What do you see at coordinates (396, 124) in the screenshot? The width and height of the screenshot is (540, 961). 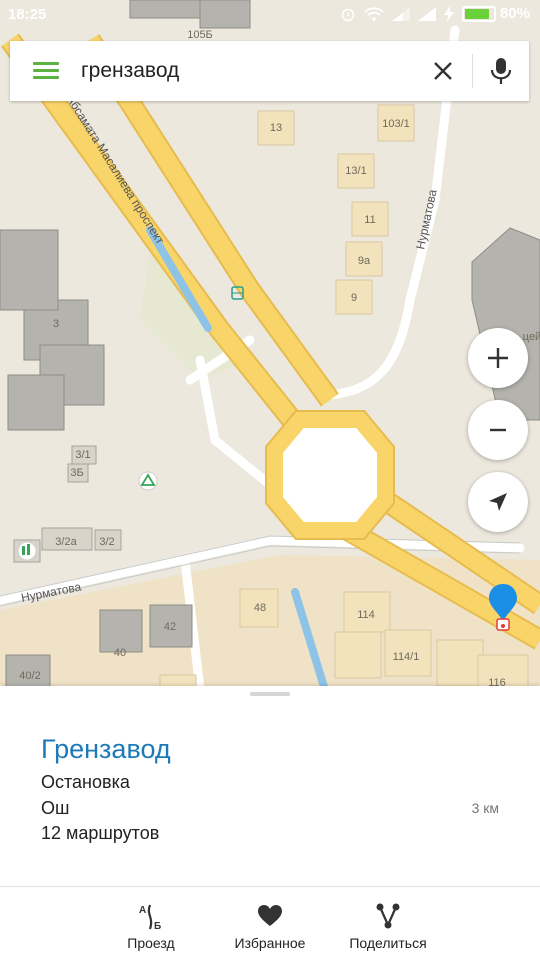 I see `building-number: 103/1` at bounding box center [396, 124].